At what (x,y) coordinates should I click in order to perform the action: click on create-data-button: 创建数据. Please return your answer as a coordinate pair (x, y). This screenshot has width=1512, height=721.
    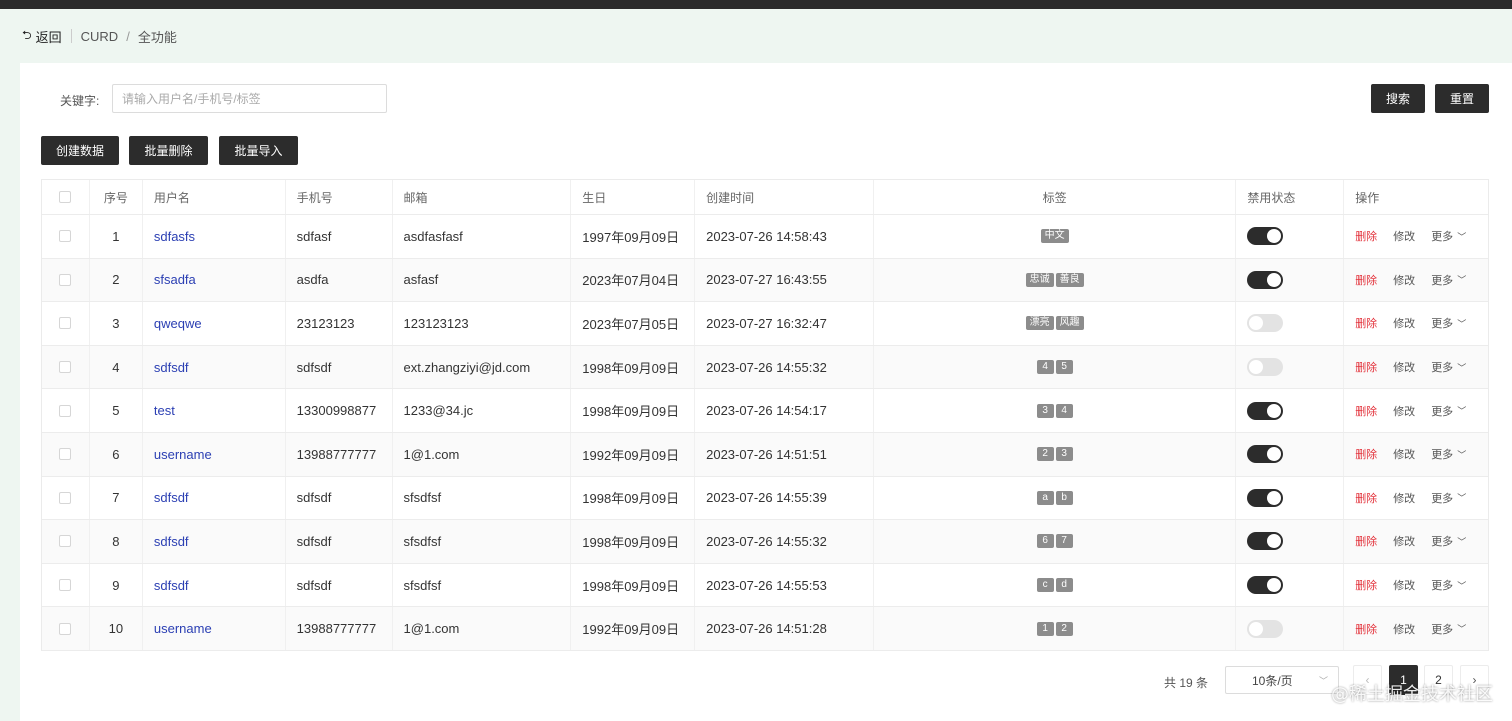
    Looking at the image, I should click on (80, 150).